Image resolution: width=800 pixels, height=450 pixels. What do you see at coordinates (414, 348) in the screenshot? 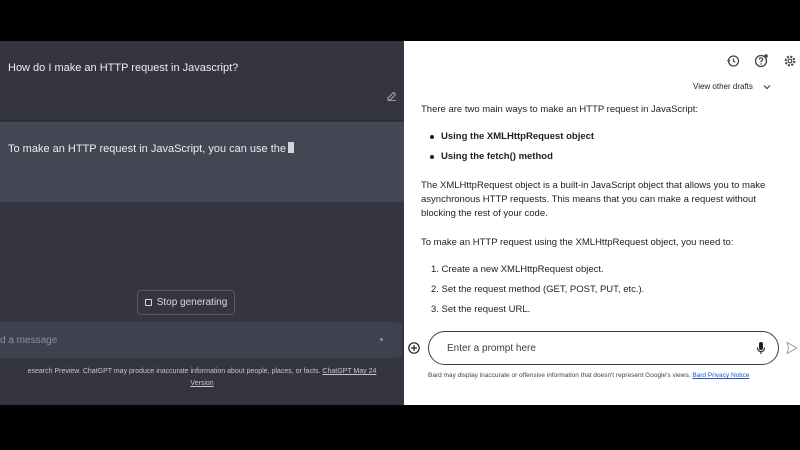
I see `add-circle-icon` at bounding box center [414, 348].